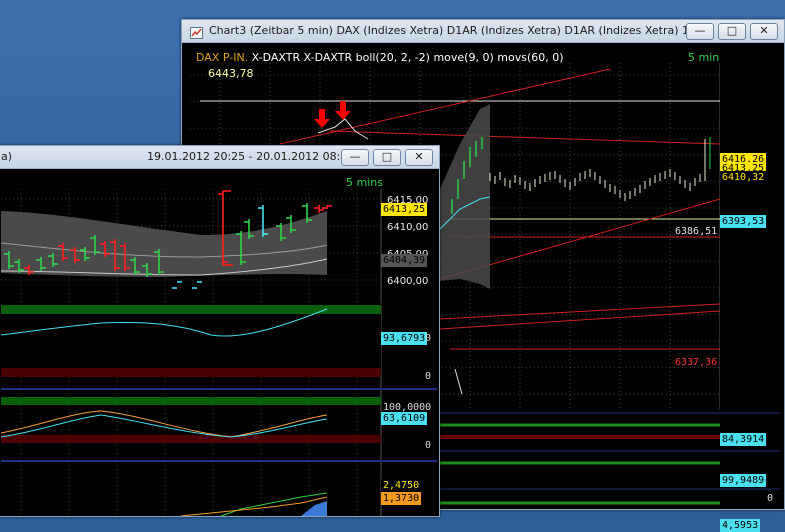  What do you see at coordinates (196, 31) in the screenshot?
I see `chart-app-icon` at bounding box center [196, 31].